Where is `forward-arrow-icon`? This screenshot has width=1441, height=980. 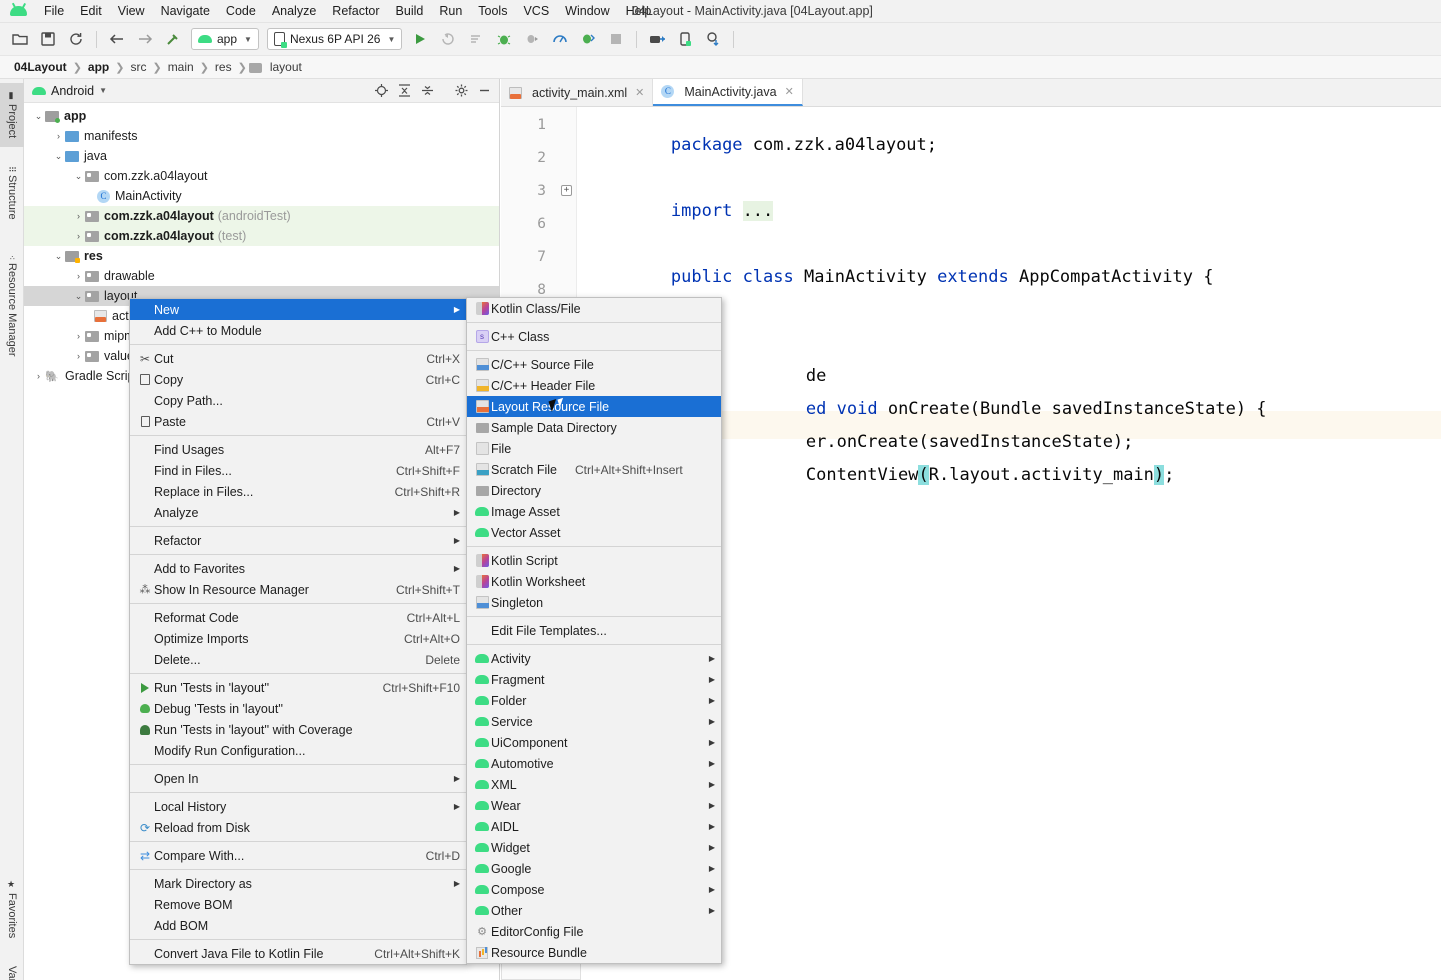
forward-arrow-icon is located at coordinates (145, 39).